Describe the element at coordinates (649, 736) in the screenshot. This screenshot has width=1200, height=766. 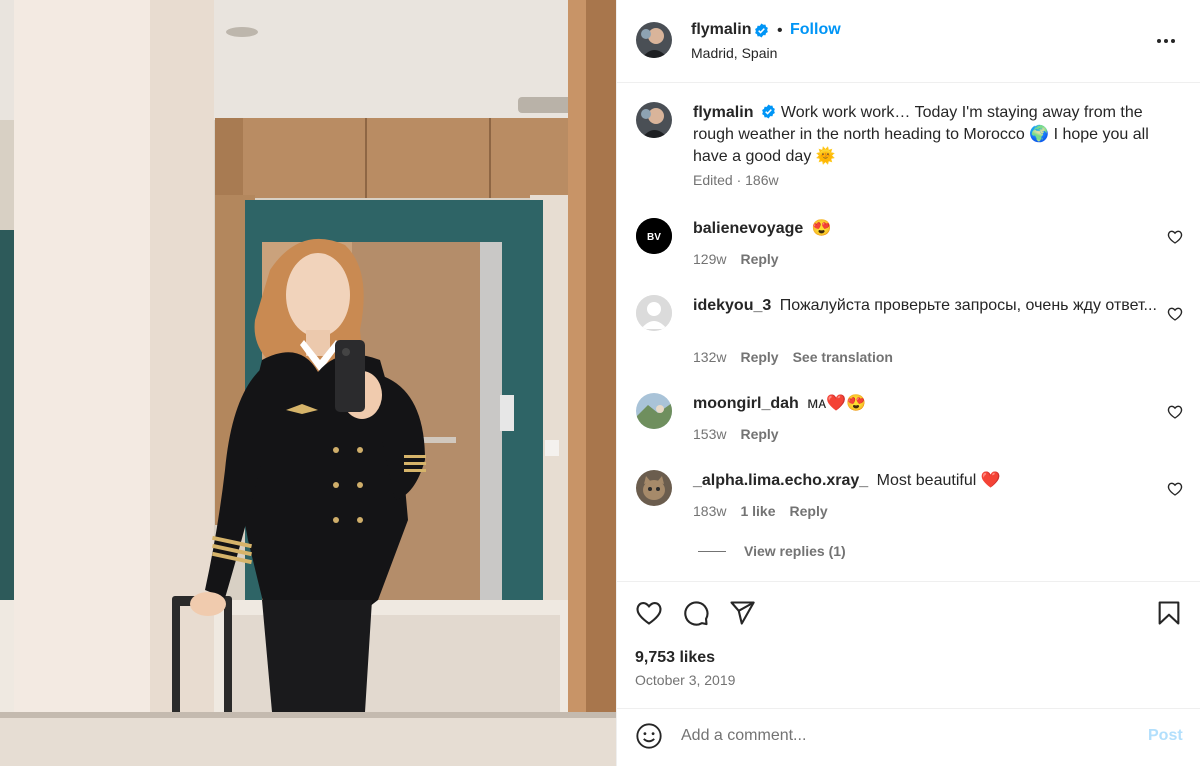
I see `emoji-icon` at that location.